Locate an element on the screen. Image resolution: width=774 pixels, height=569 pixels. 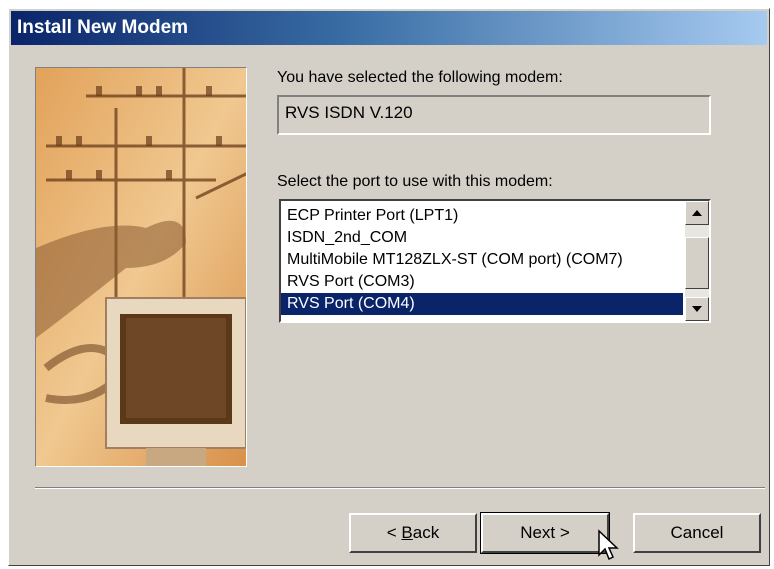
mouse-pointer-icon is located at coordinates (608, 545).